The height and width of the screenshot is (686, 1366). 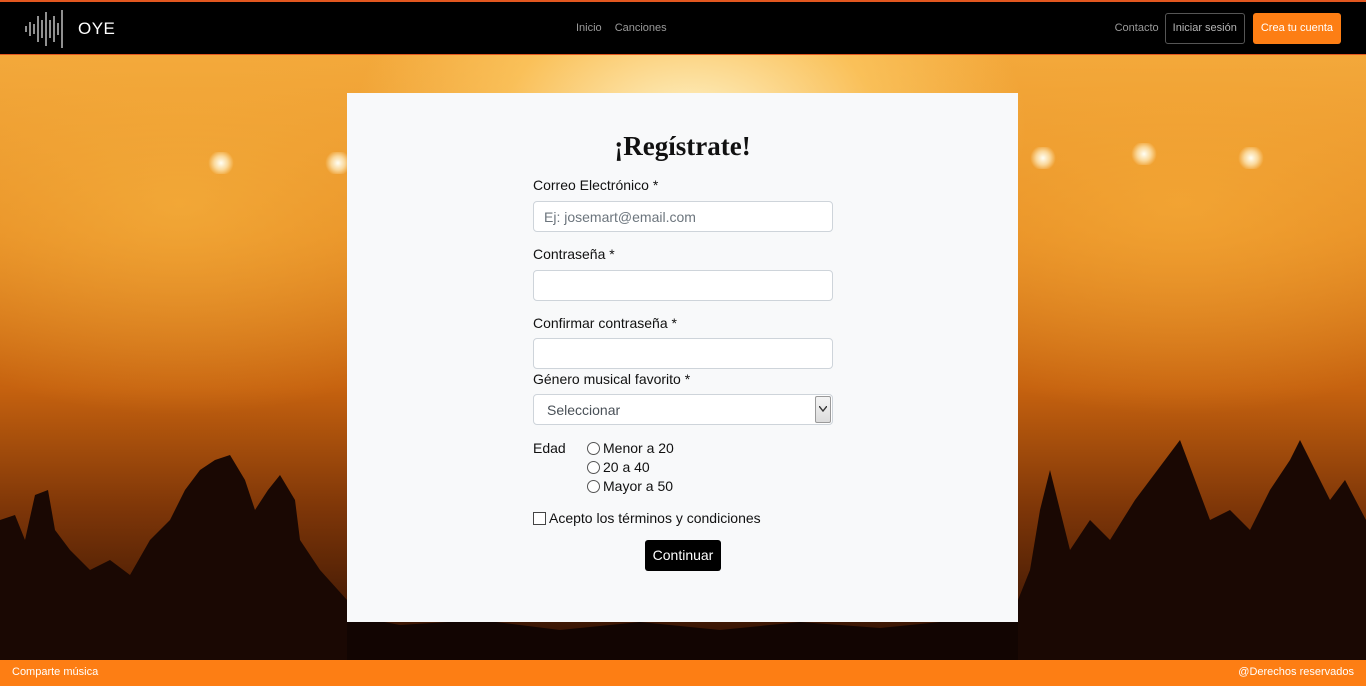 What do you see at coordinates (638, 448) in the screenshot?
I see `age-option-label: Menor a 20` at bounding box center [638, 448].